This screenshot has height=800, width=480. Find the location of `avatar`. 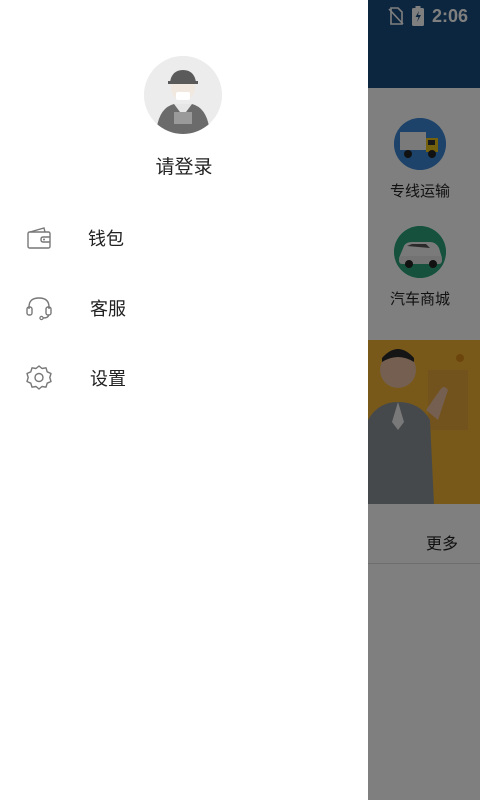

avatar is located at coordinates (183, 95).